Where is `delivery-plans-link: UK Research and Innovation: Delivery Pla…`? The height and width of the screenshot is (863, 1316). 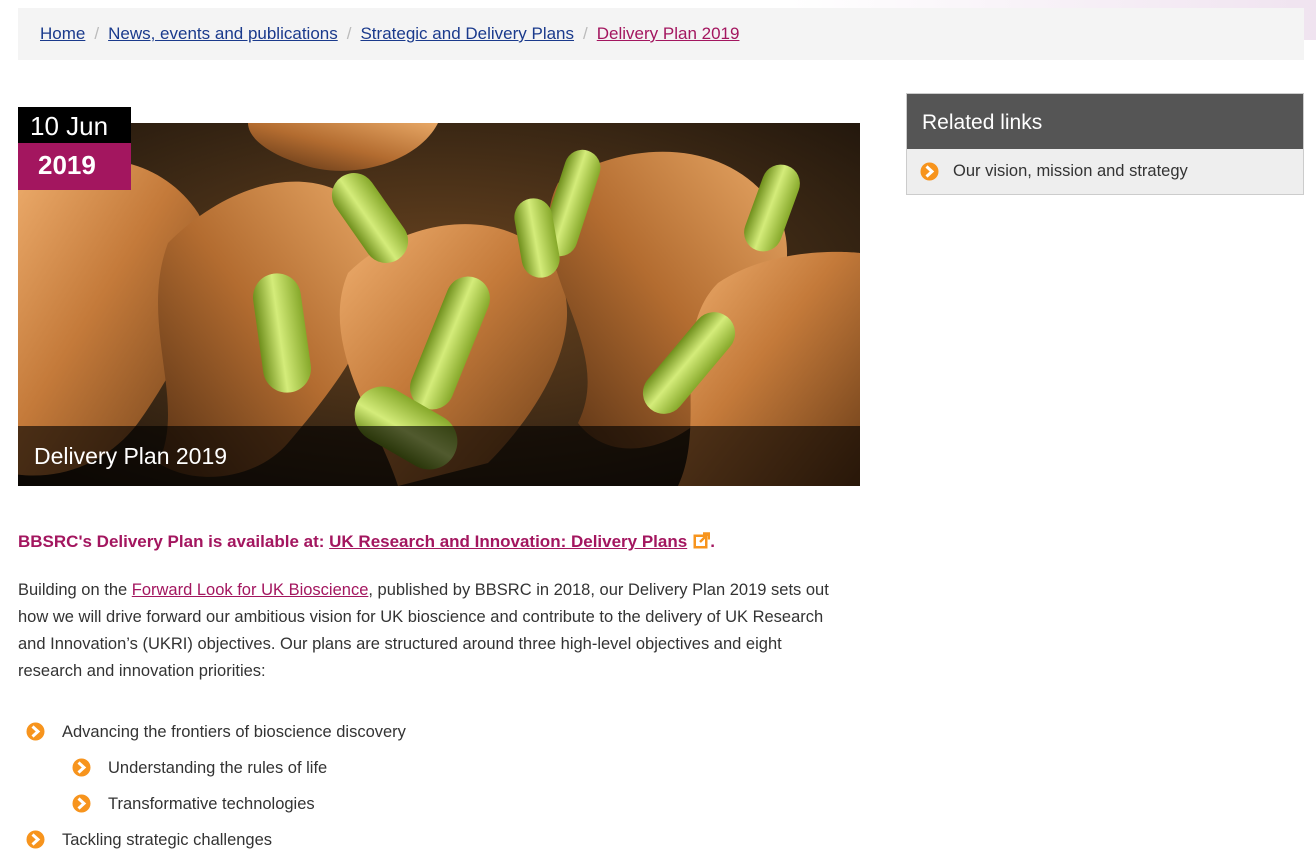
delivery-plans-link: UK Research and Innovation: Delivery Pla… is located at coordinates (508, 541).